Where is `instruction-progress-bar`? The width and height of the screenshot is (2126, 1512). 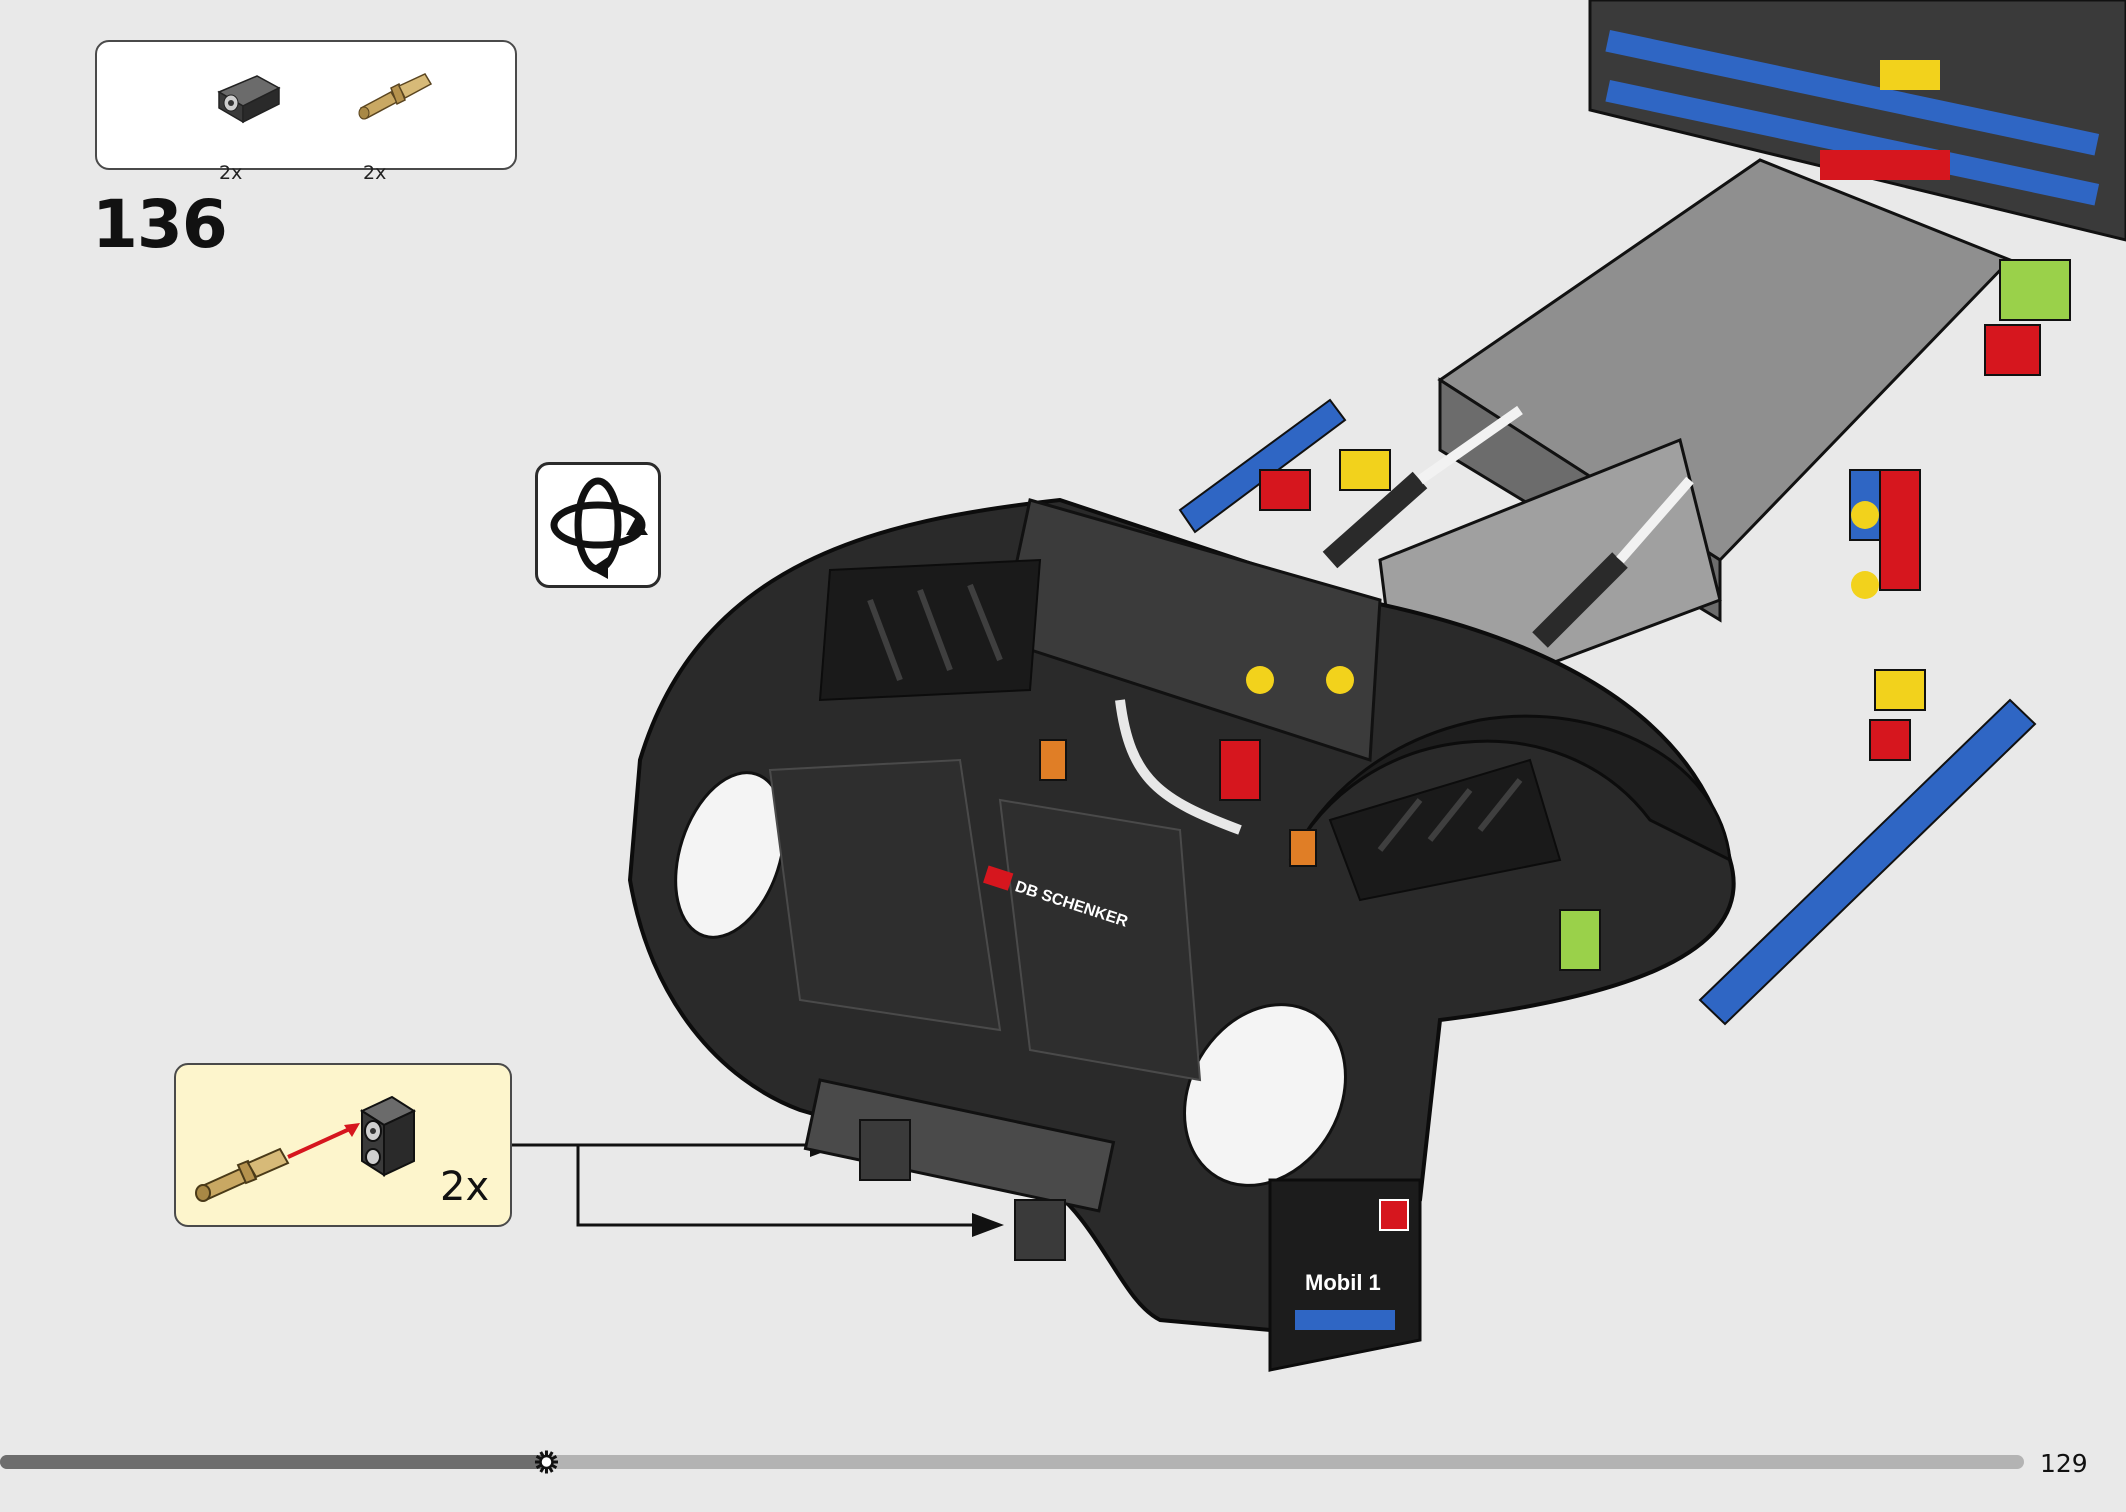
instruction-progress-bar is located at coordinates (1015, 1462).